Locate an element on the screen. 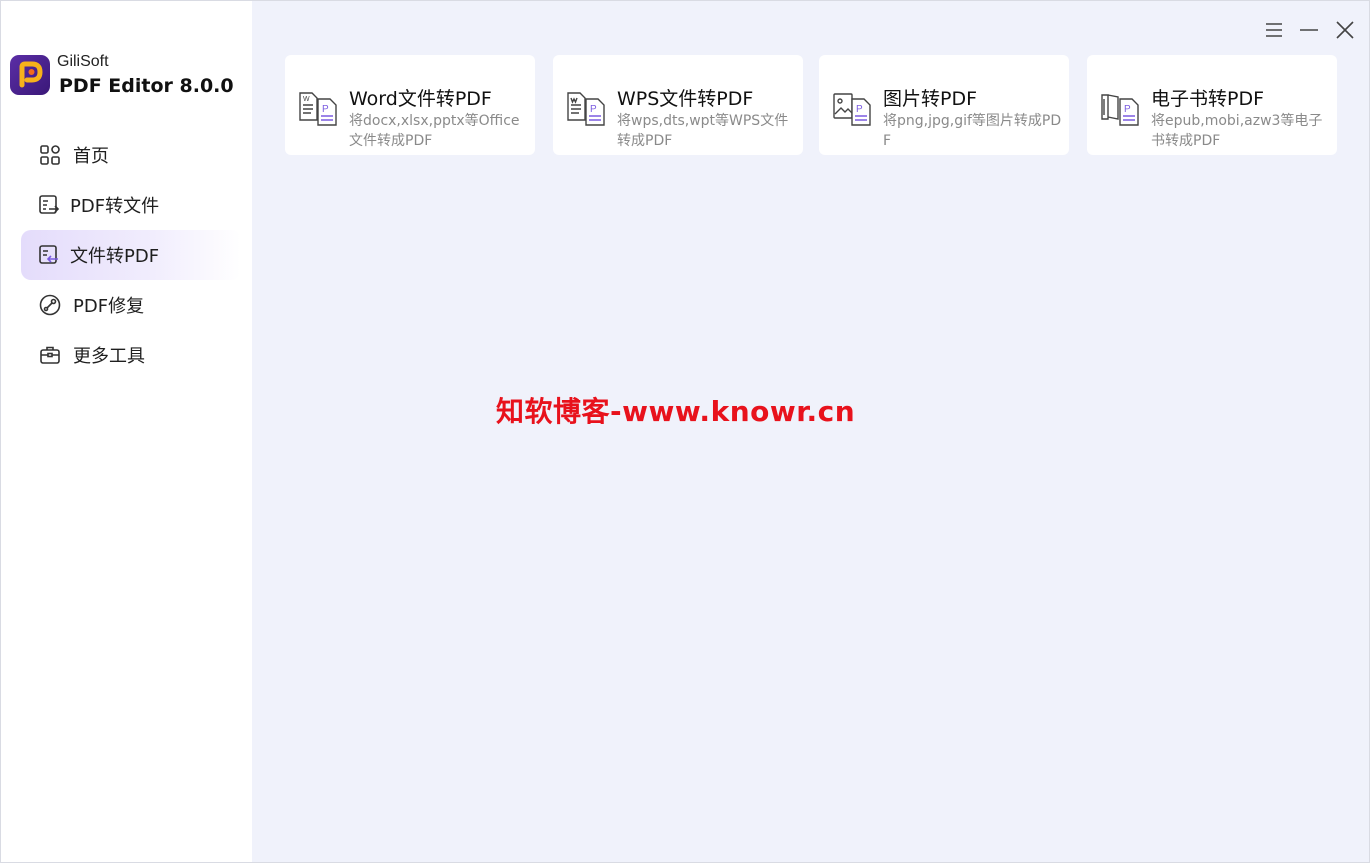 This screenshot has width=1370, height=863. card-title: WPS文件转PDF is located at coordinates (685, 99).